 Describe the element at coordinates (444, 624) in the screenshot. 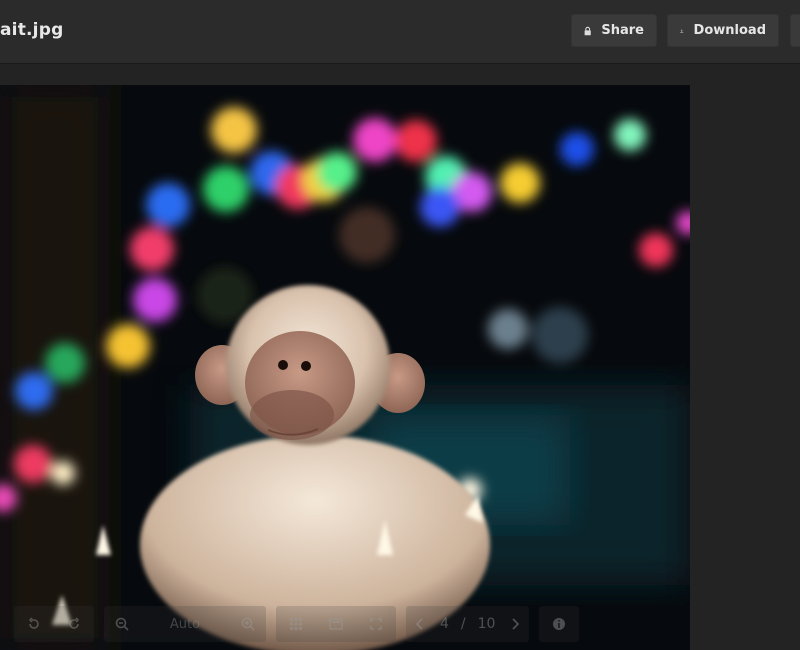

I see `page-current: 4` at that location.